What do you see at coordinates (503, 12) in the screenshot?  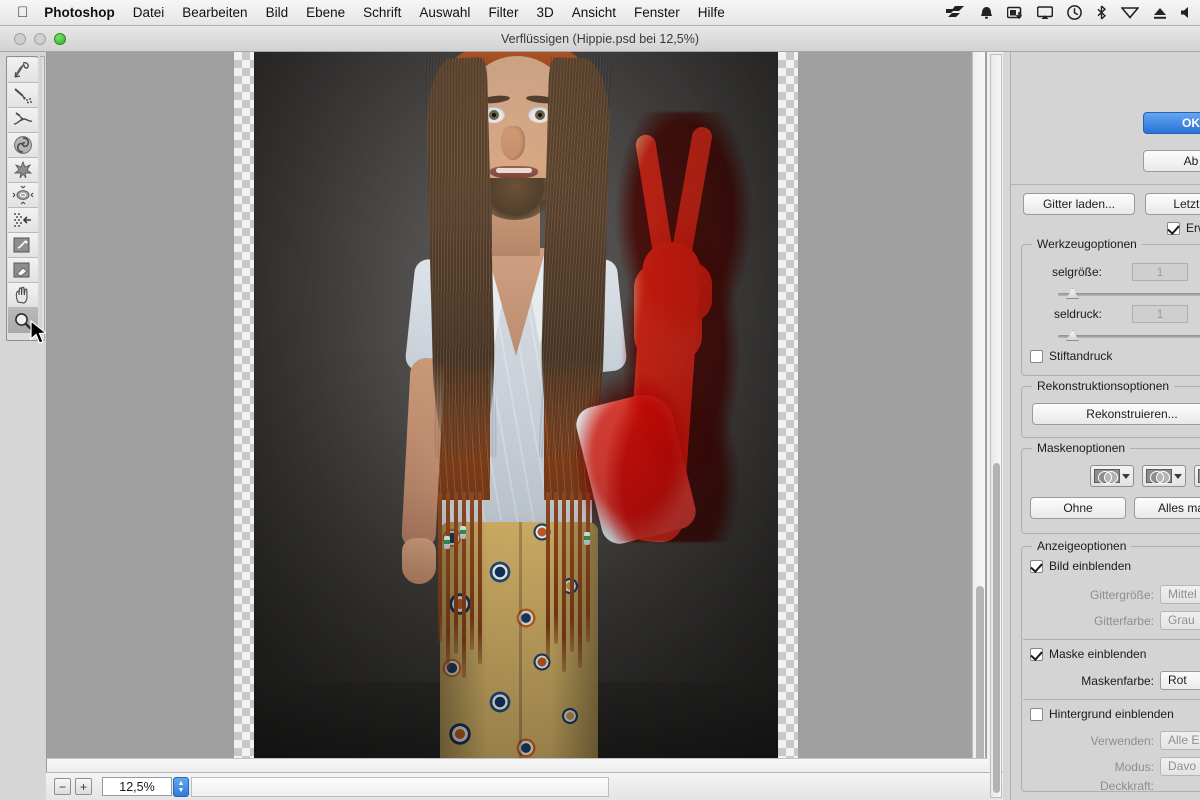 I see `menu-item-filter: Filter` at bounding box center [503, 12].